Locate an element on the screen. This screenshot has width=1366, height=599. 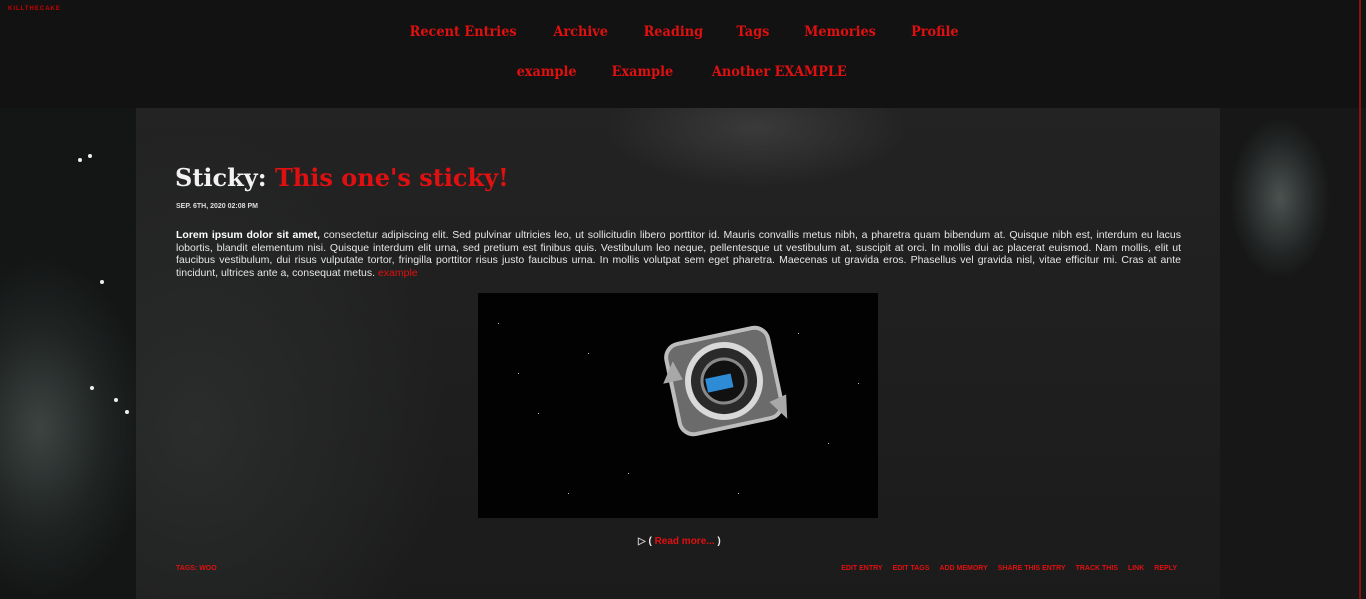
add-memory-link: ADD MEMORY is located at coordinates (963, 568).